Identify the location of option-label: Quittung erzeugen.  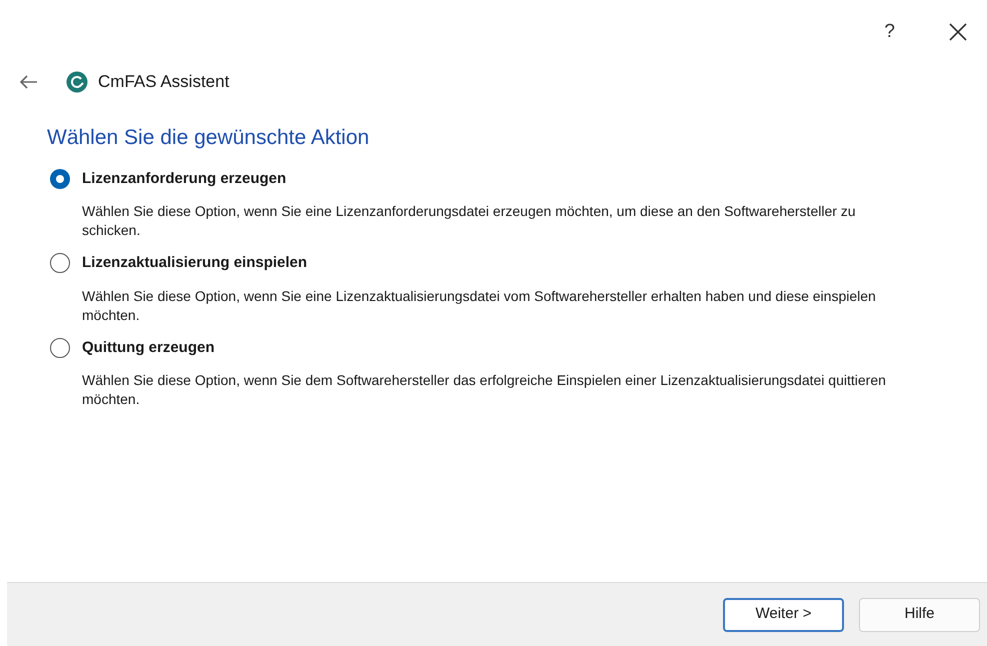
(148, 347).